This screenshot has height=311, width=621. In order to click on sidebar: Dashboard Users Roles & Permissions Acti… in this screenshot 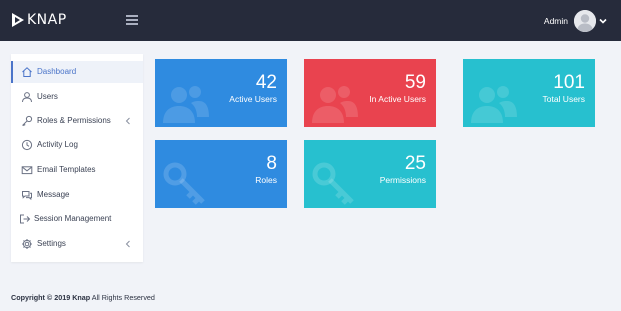, I will do `click(77, 158)`.